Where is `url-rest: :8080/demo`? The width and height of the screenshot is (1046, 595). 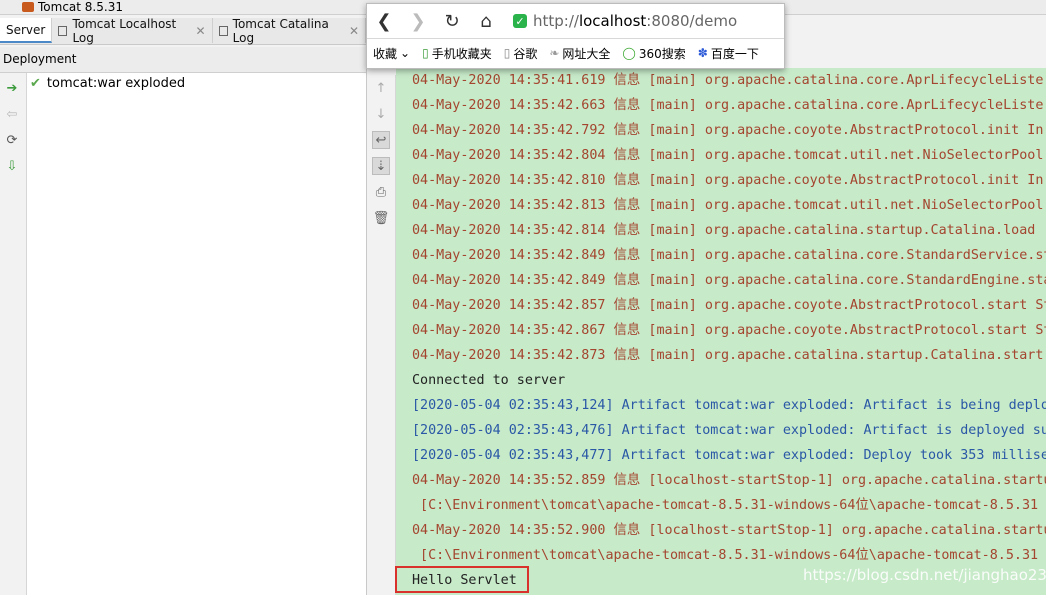
url-rest: :8080/demo is located at coordinates (692, 21).